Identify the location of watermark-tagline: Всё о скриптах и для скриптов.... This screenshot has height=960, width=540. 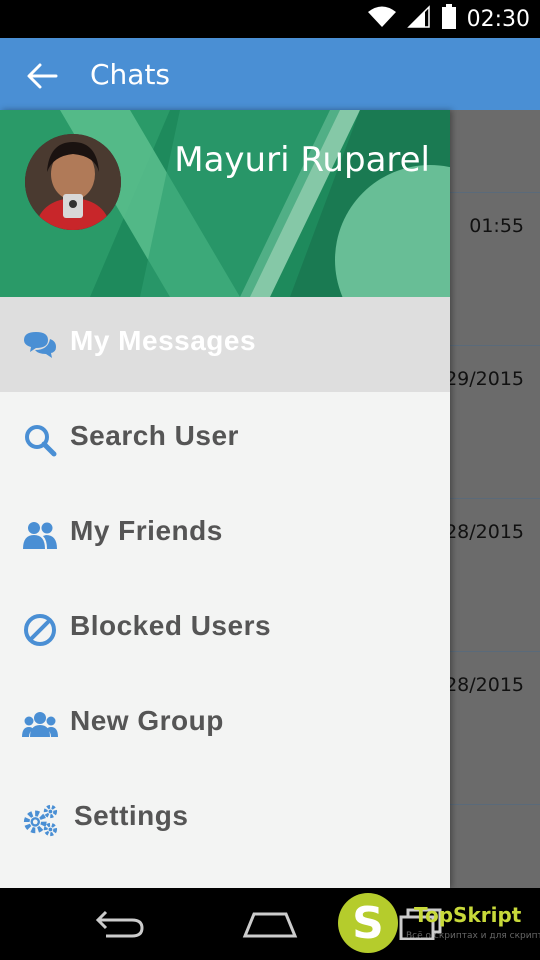
(473, 936).